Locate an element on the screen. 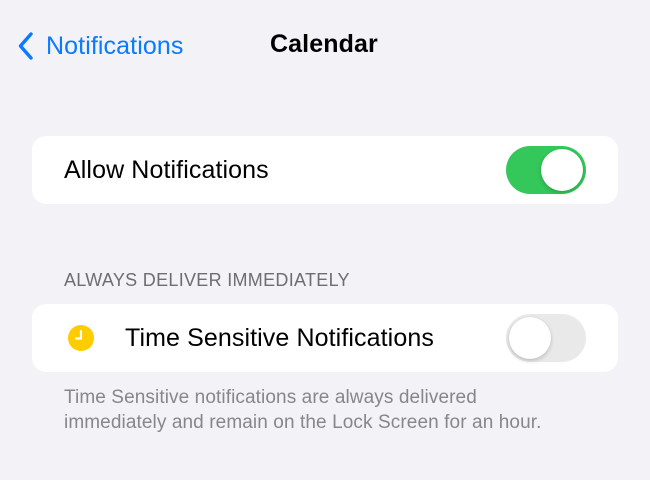  allow-notifications-label: Allow Notifications is located at coordinates (166, 170).